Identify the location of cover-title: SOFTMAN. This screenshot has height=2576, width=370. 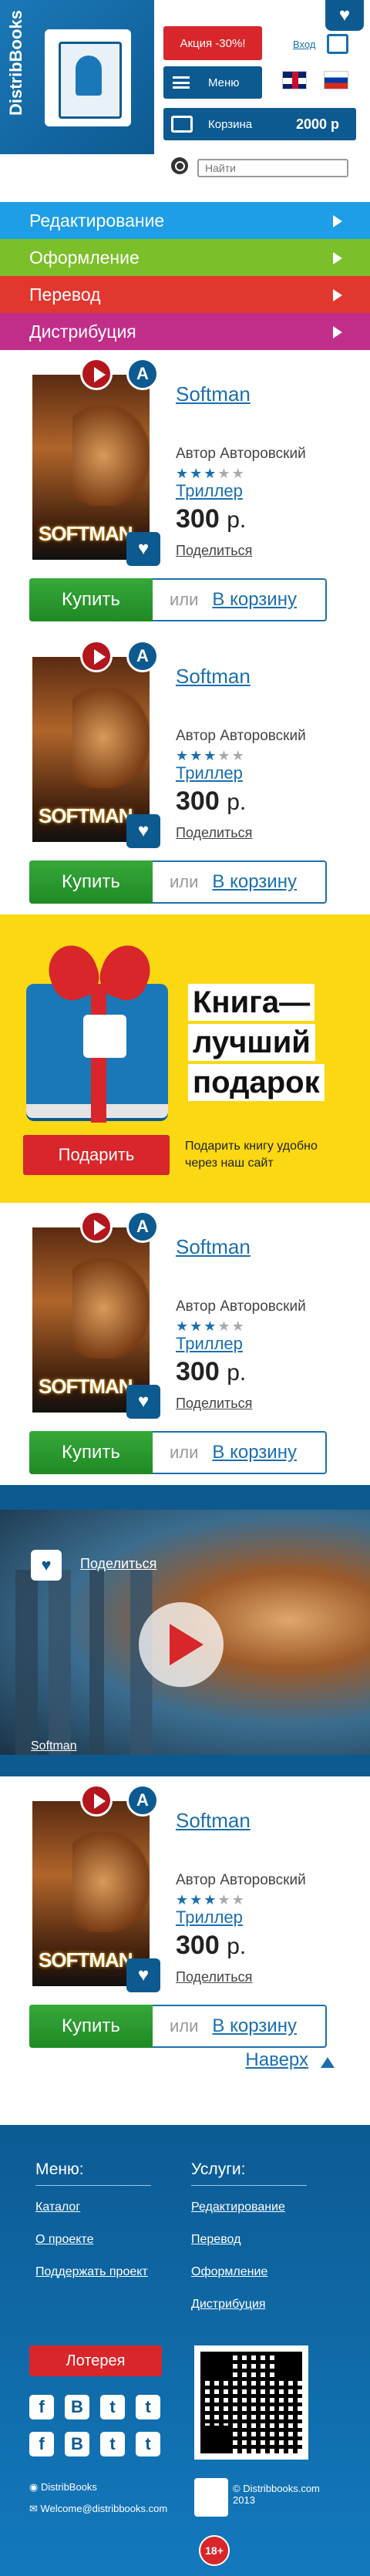
(86, 816).